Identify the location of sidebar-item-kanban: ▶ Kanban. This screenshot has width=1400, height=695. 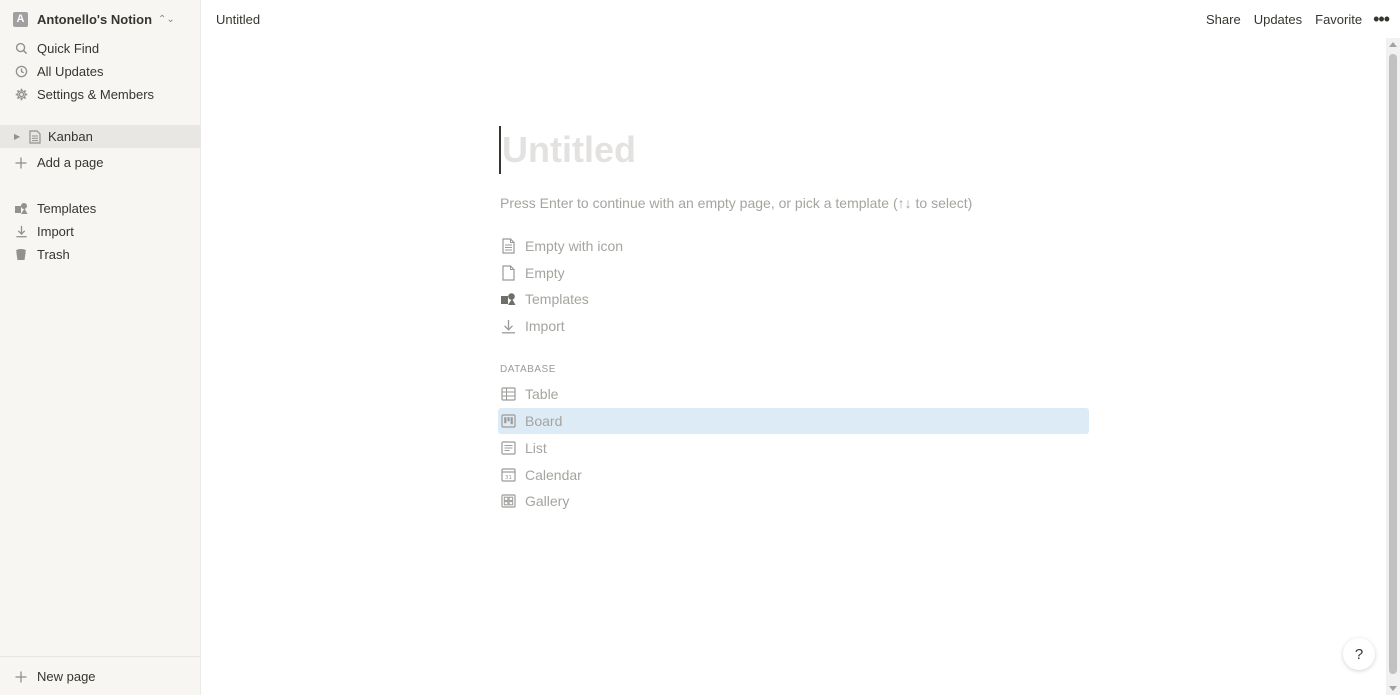
(100, 136).